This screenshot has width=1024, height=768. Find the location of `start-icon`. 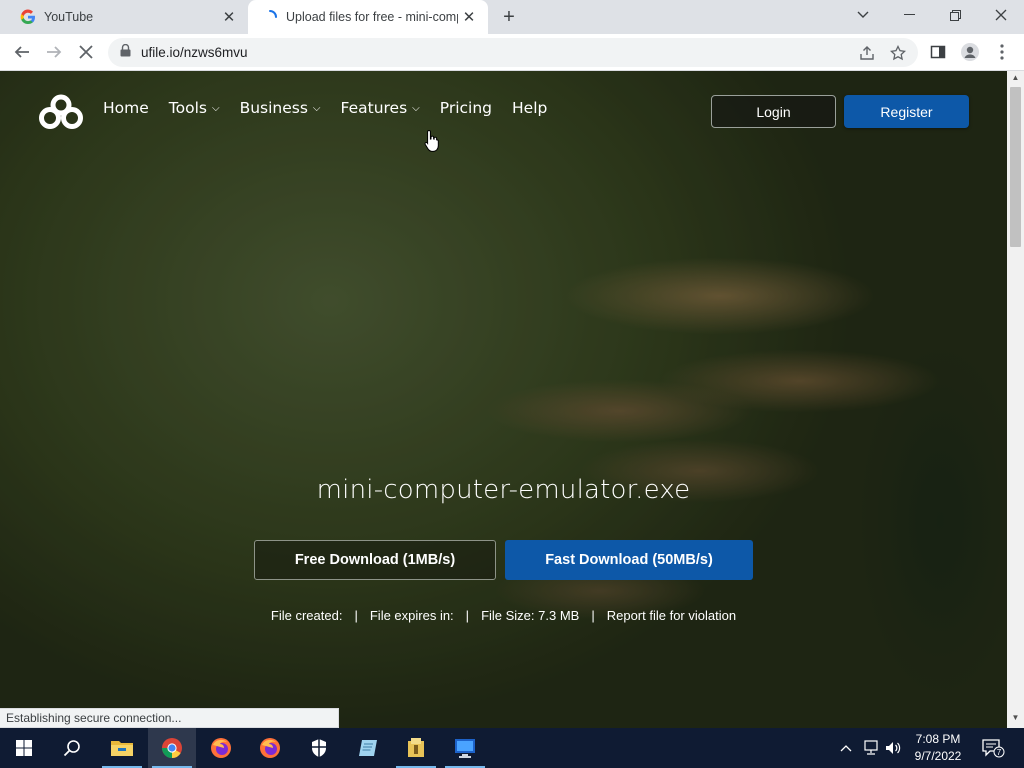

start-icon is located at coordinates (24, 748).